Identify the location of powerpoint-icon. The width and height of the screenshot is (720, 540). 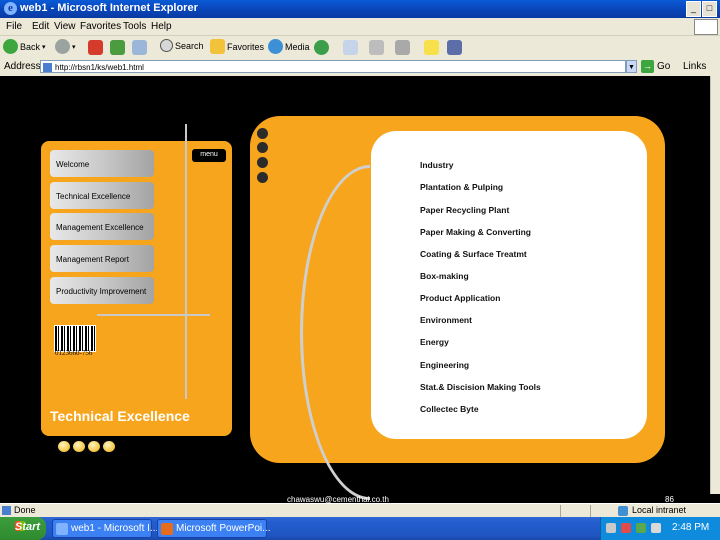
(167, 529).